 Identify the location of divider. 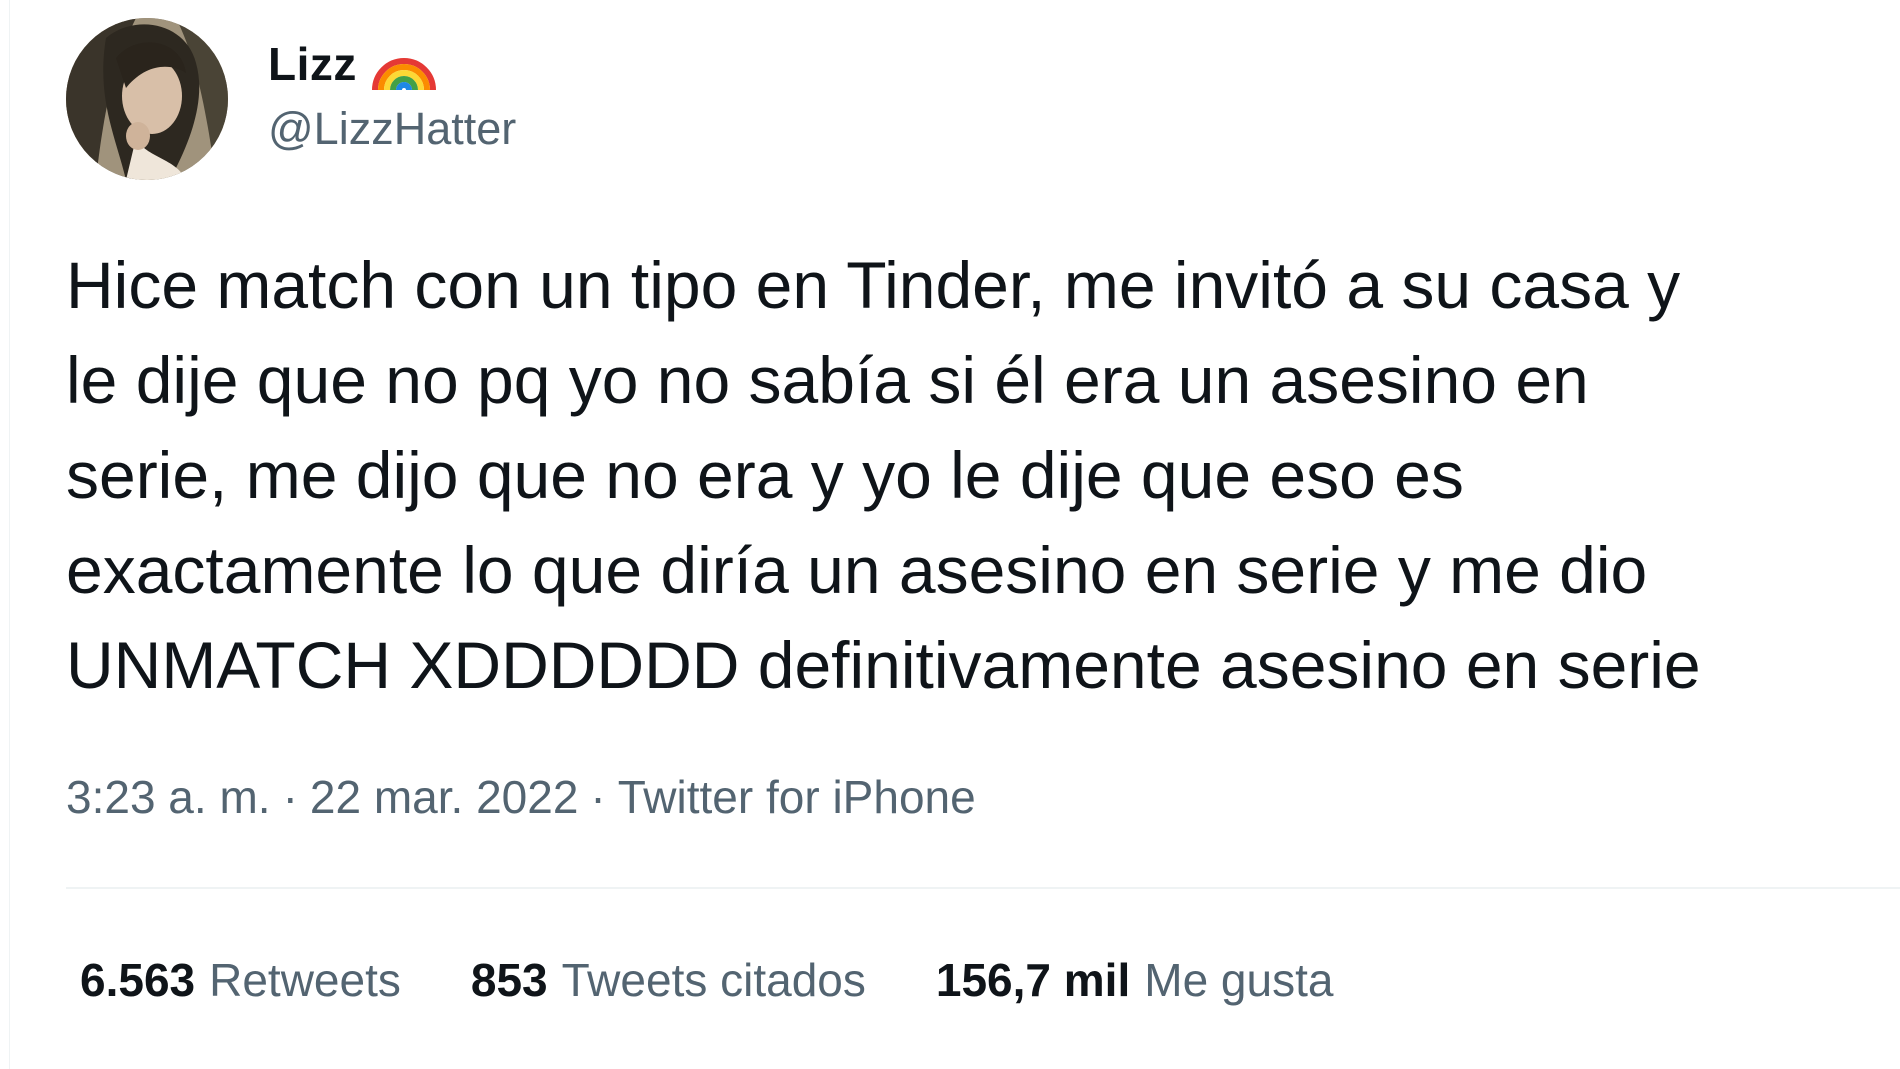
(983, 888).